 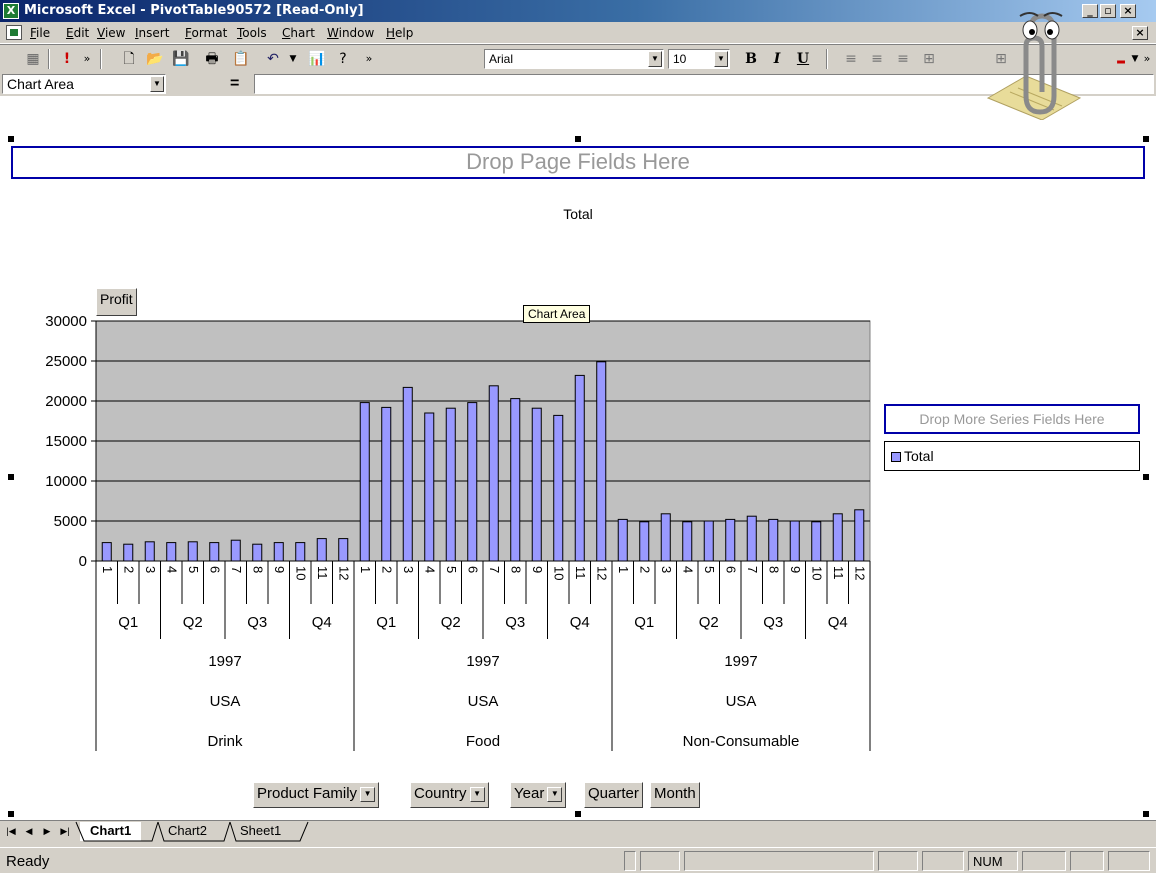 I want to click on font-size-select: 10 ▼, so click(x=699, y=59).